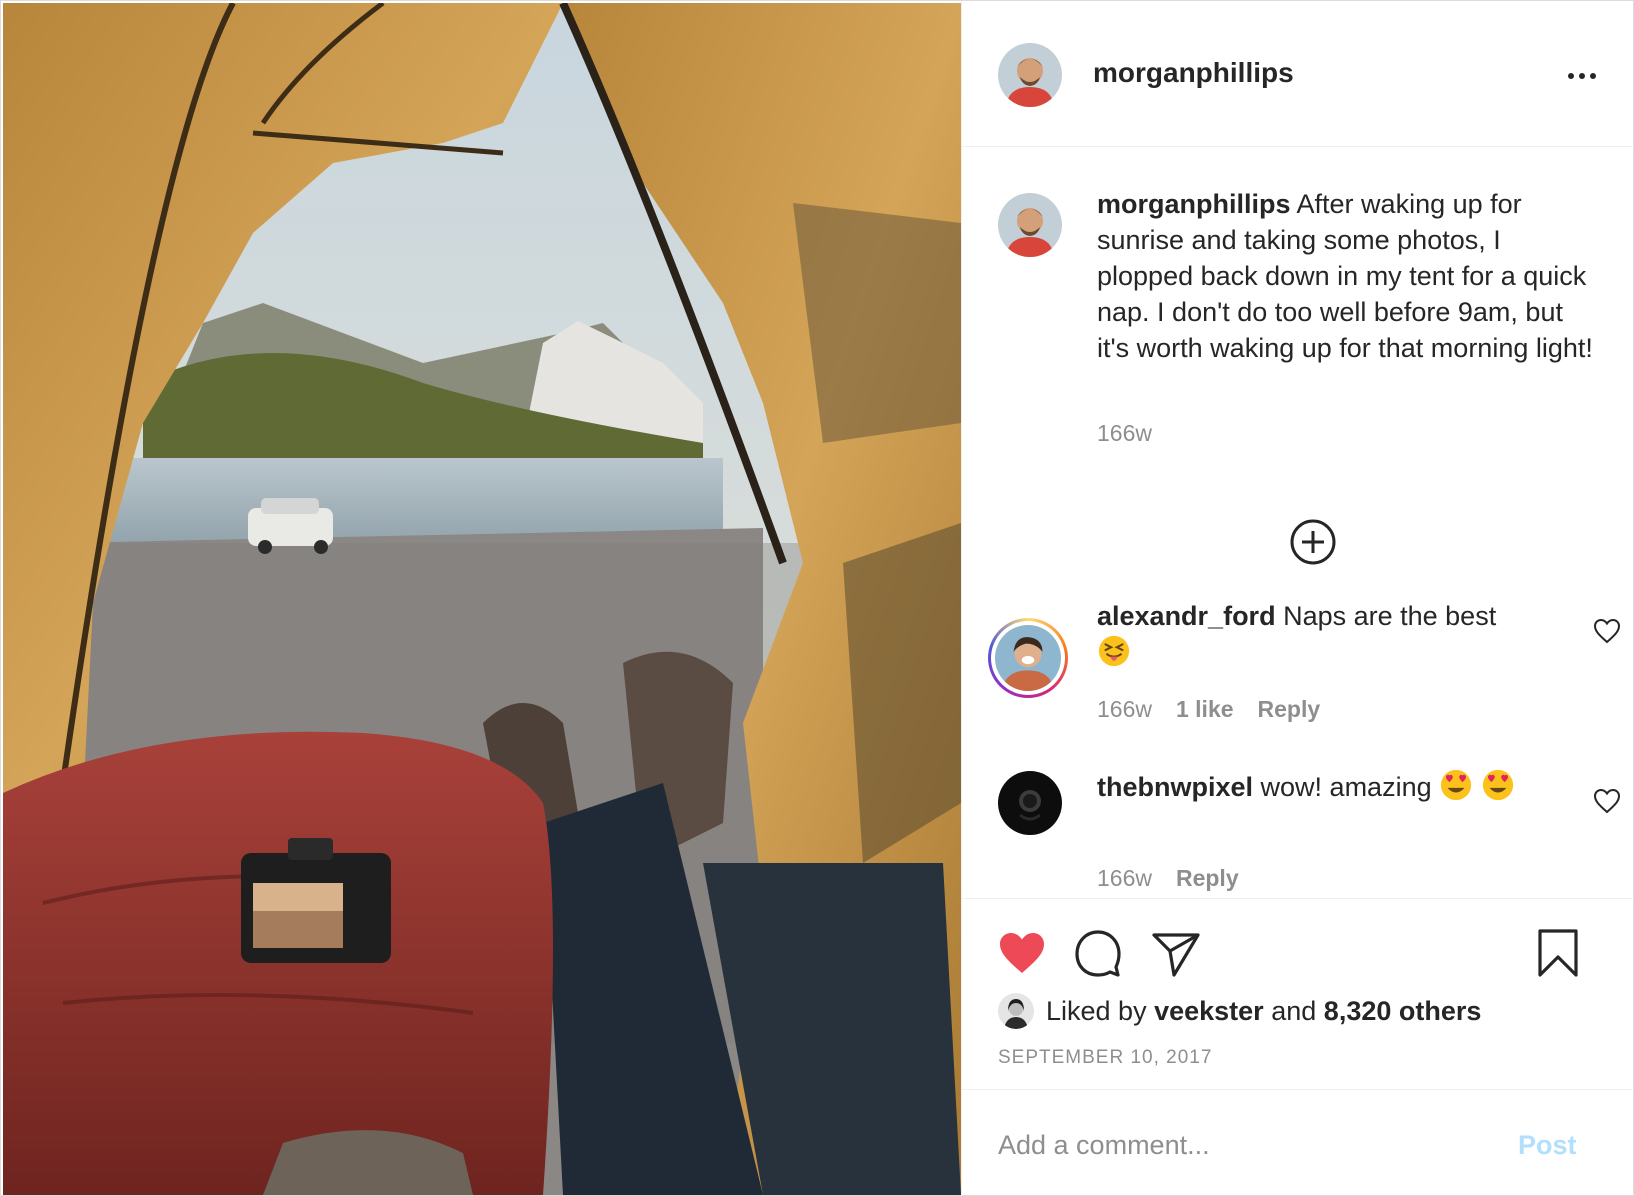  What do you see at coordinates (1186, 616) in the screenshot?
I see `comment-username: alexandr_ford` at bounding box center [1186, 616].